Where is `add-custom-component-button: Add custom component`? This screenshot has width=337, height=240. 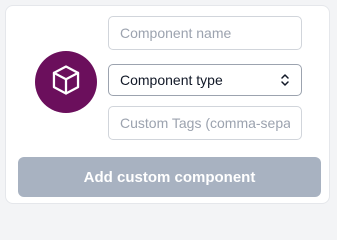
add-custom-component-button: Add custom component is located at coordinates (169, 177).